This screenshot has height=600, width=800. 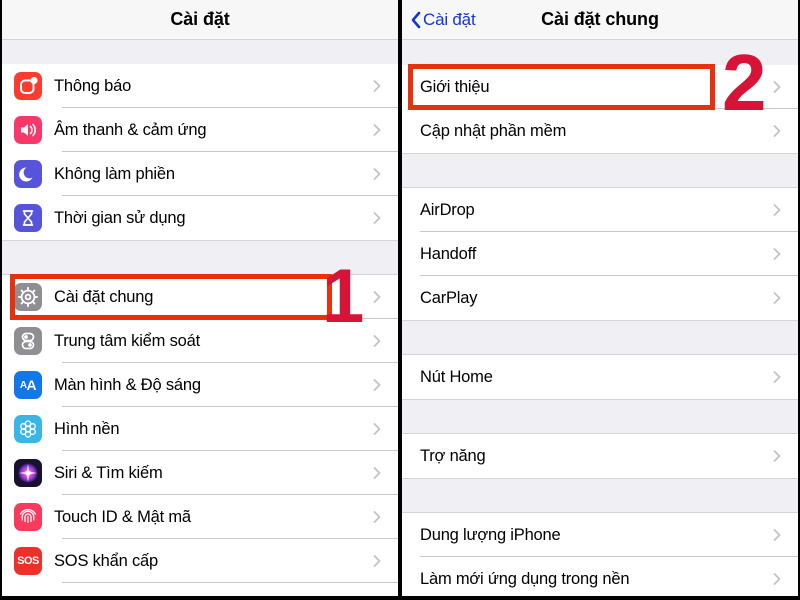 I want to click on page-title: Cài đặt, so click(x=200, y=19).